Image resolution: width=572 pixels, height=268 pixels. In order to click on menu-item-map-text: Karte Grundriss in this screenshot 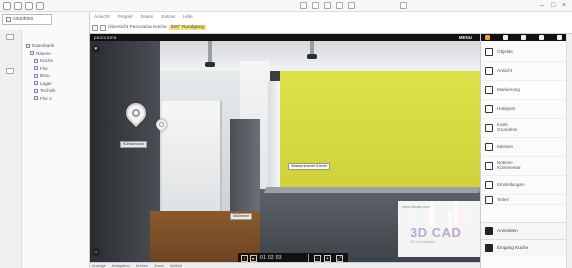, I will do `click(507, 127)`.